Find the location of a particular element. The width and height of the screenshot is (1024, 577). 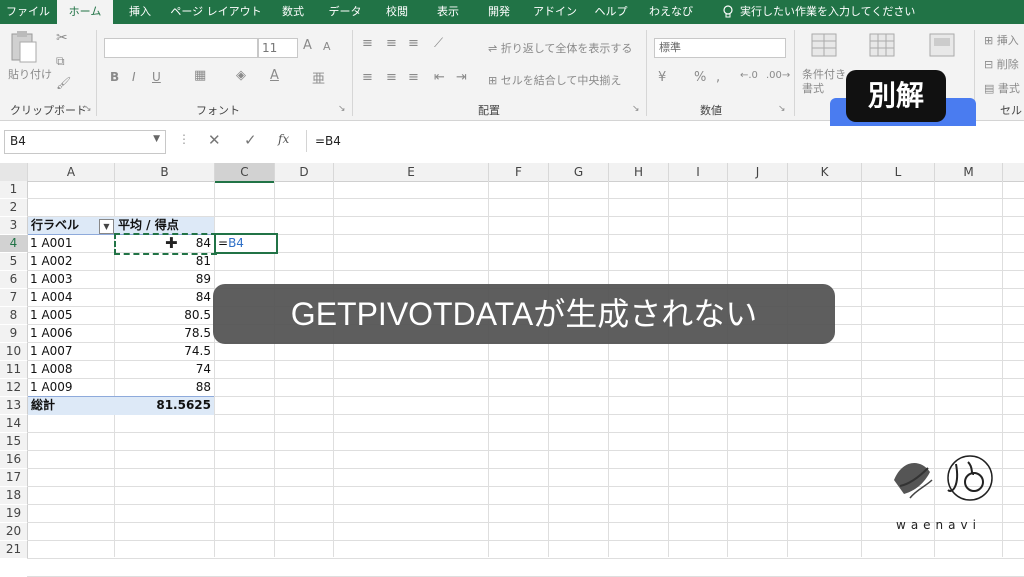

tell-me-search: 実行したい作業を入力してください is located at coordinates (827, 12).